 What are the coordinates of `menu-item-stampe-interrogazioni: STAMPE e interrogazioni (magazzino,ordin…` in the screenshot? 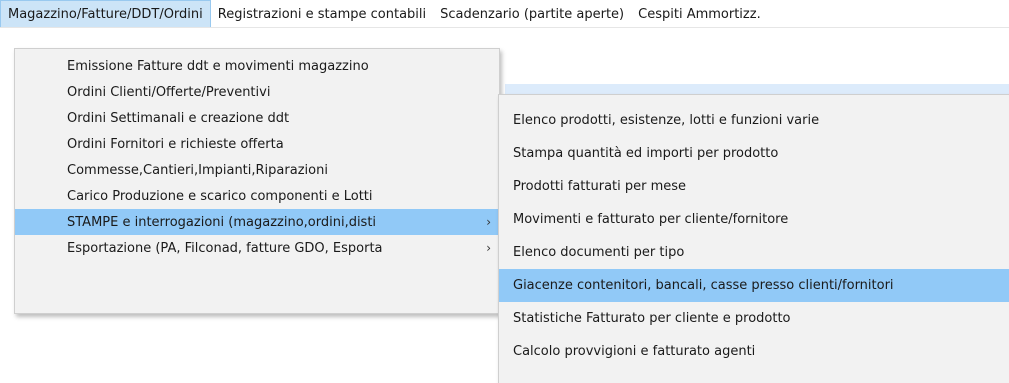 It's located at (257, 222).